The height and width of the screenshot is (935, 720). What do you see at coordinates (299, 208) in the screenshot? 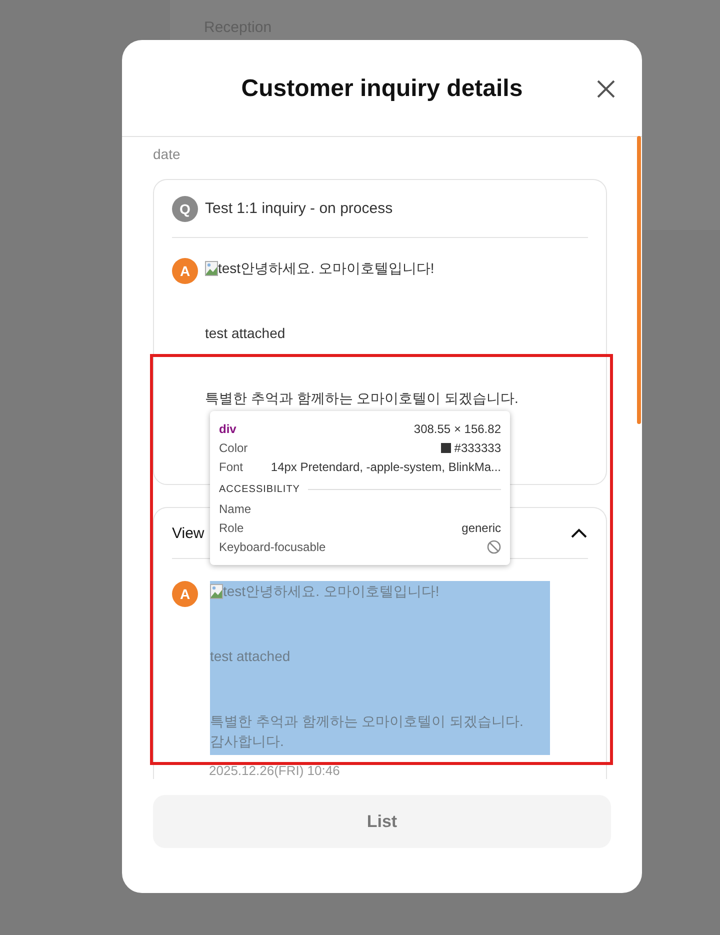
I see `question-text: Test 1:1 inquiry - on process` at bounding box center [299, 208].